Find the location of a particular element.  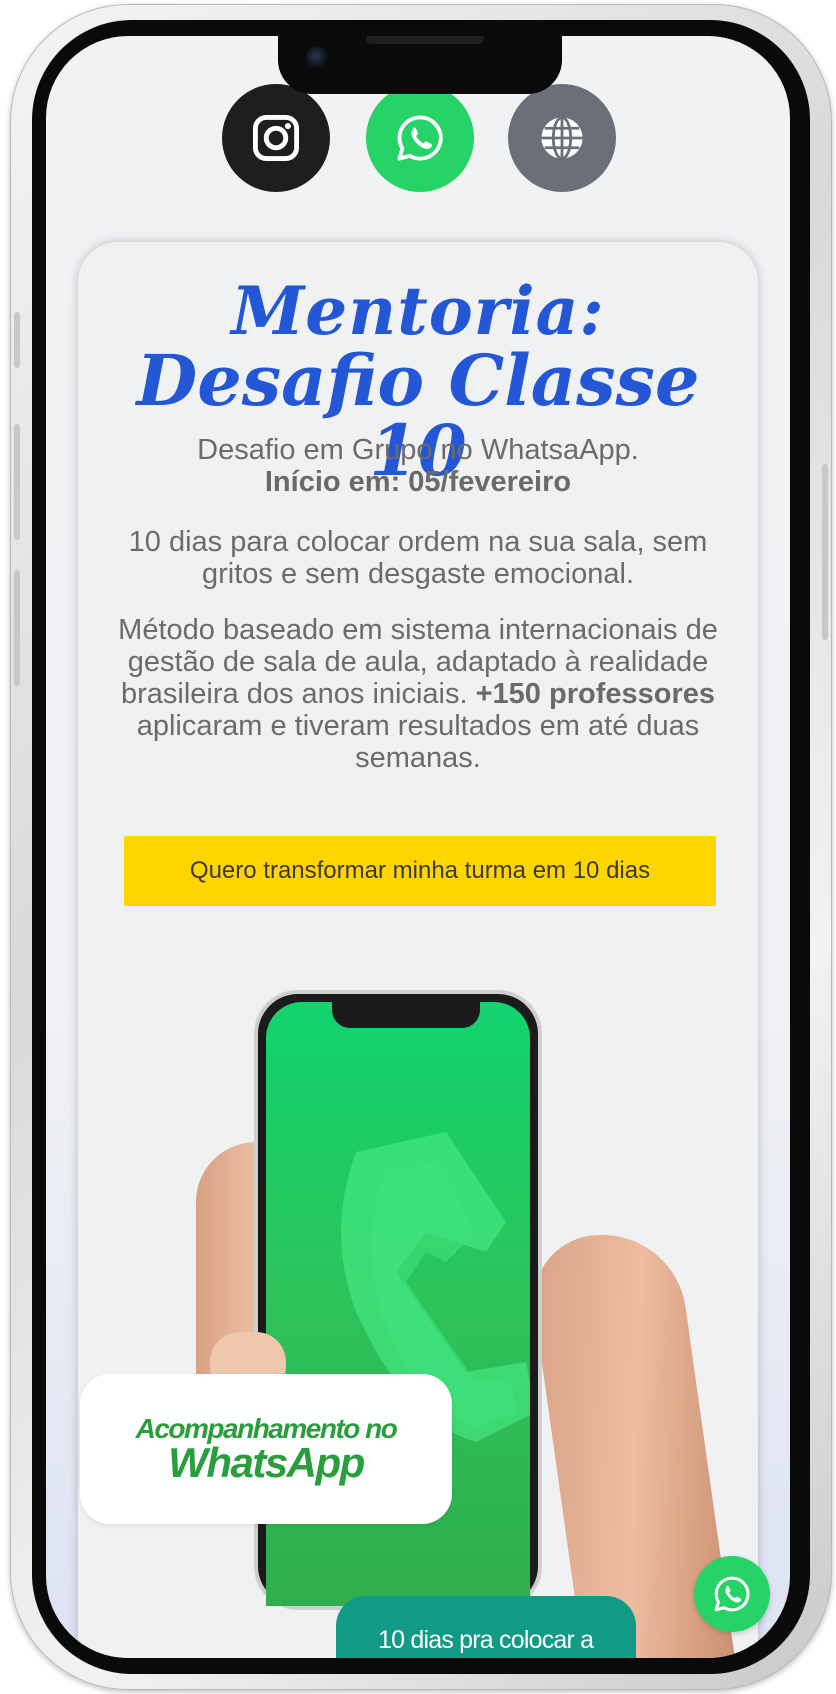

floating-whatsapp-button is located at coordinates (732, 1594).